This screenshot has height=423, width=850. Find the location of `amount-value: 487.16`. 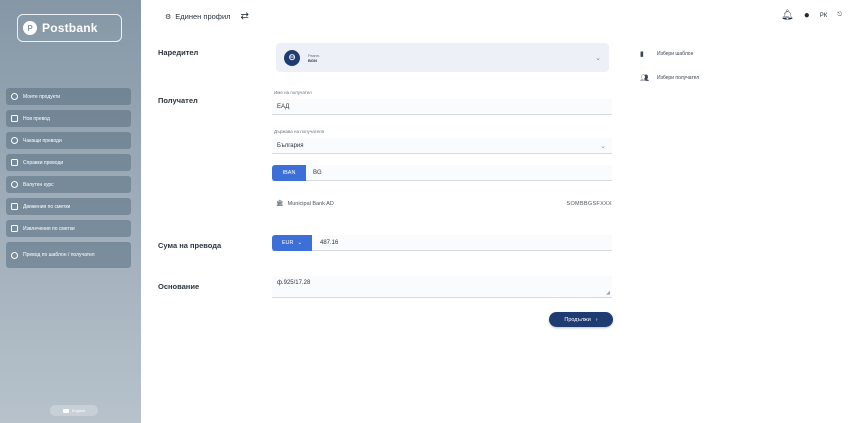

amount-value: 487.16 is located at coordinates (329, 242).